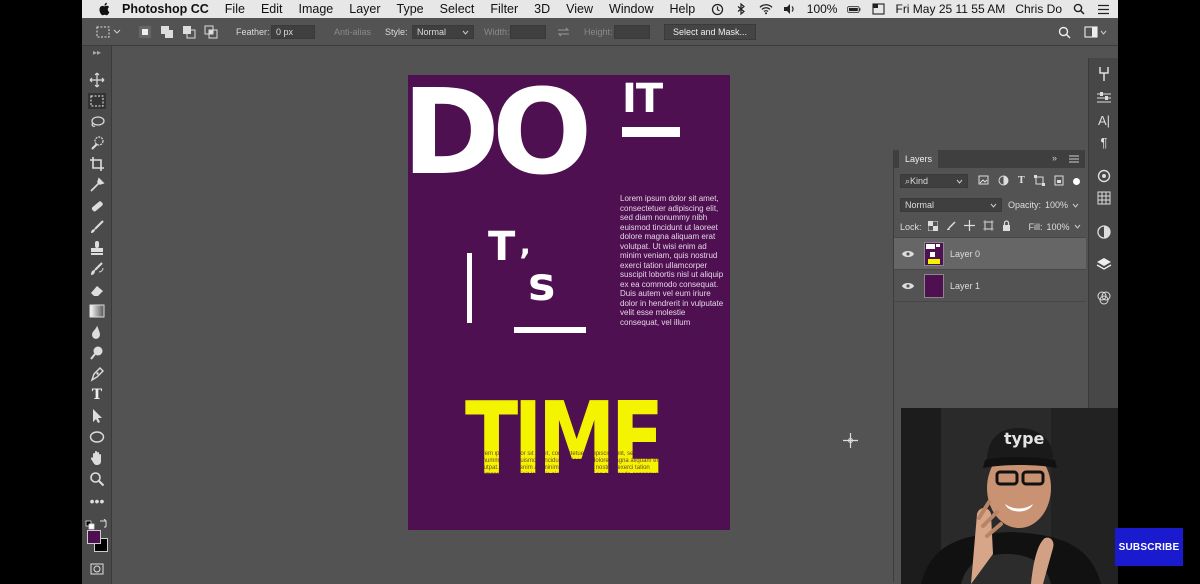 The width and height of the screenshot is (1200, 584). I want to click on path-selection-tool-icon, so click(97, 416).